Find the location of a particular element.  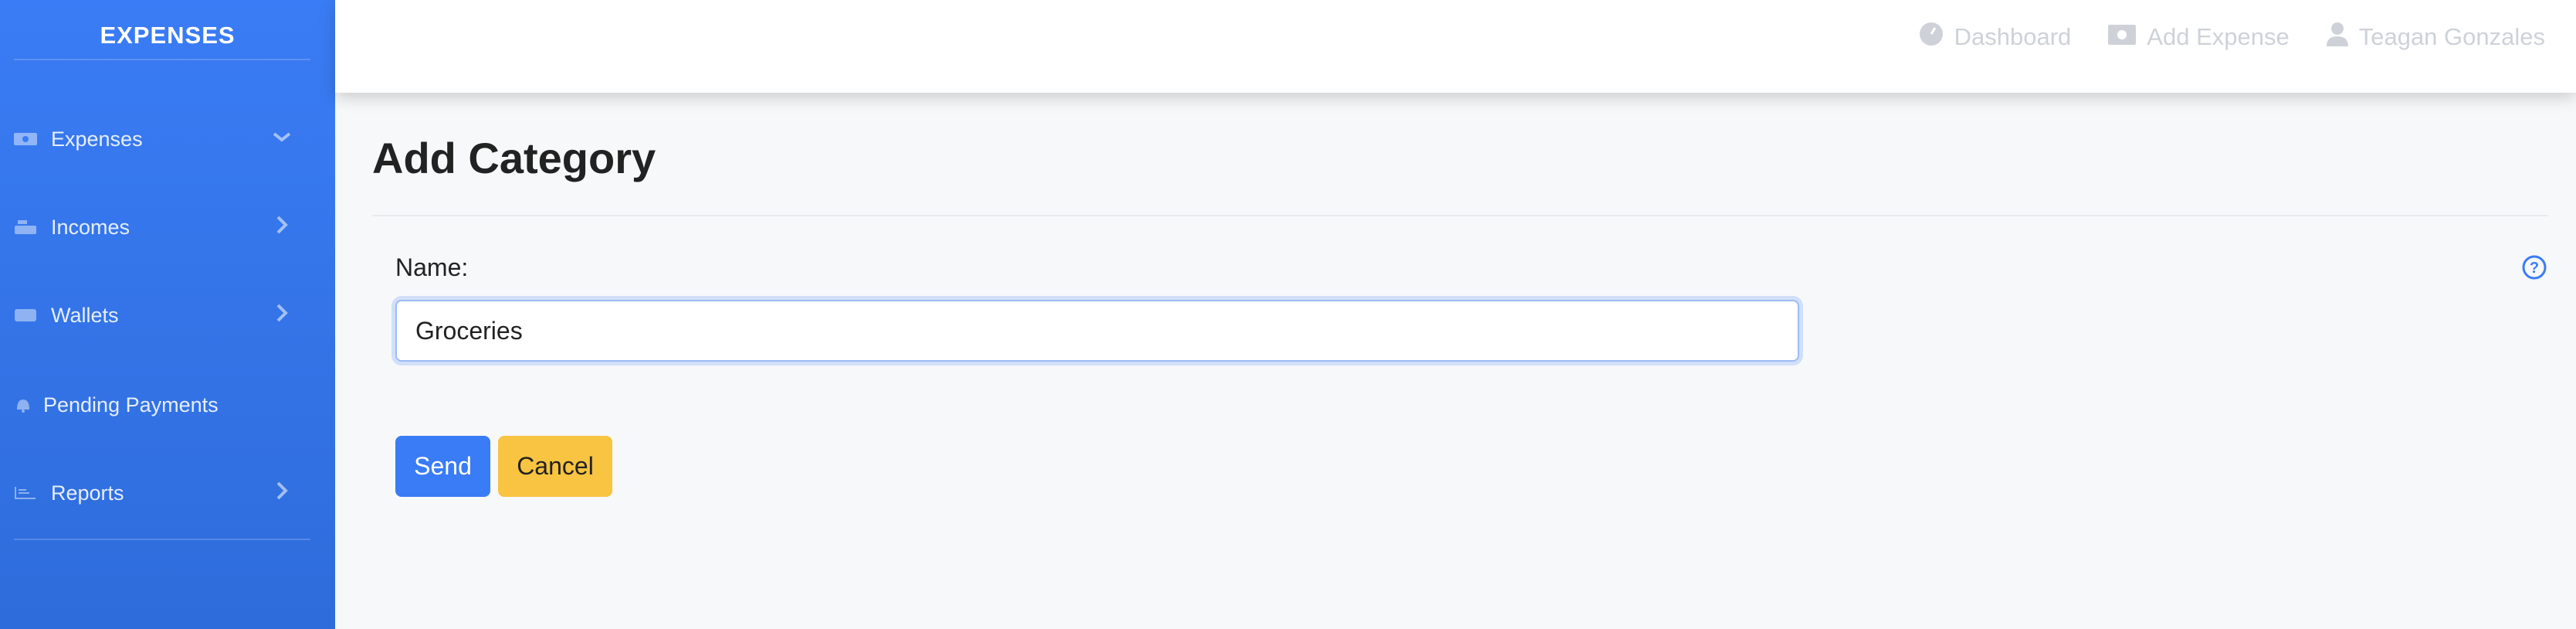

sidebar-item-label: Reports is located at coordinates (87, 493).